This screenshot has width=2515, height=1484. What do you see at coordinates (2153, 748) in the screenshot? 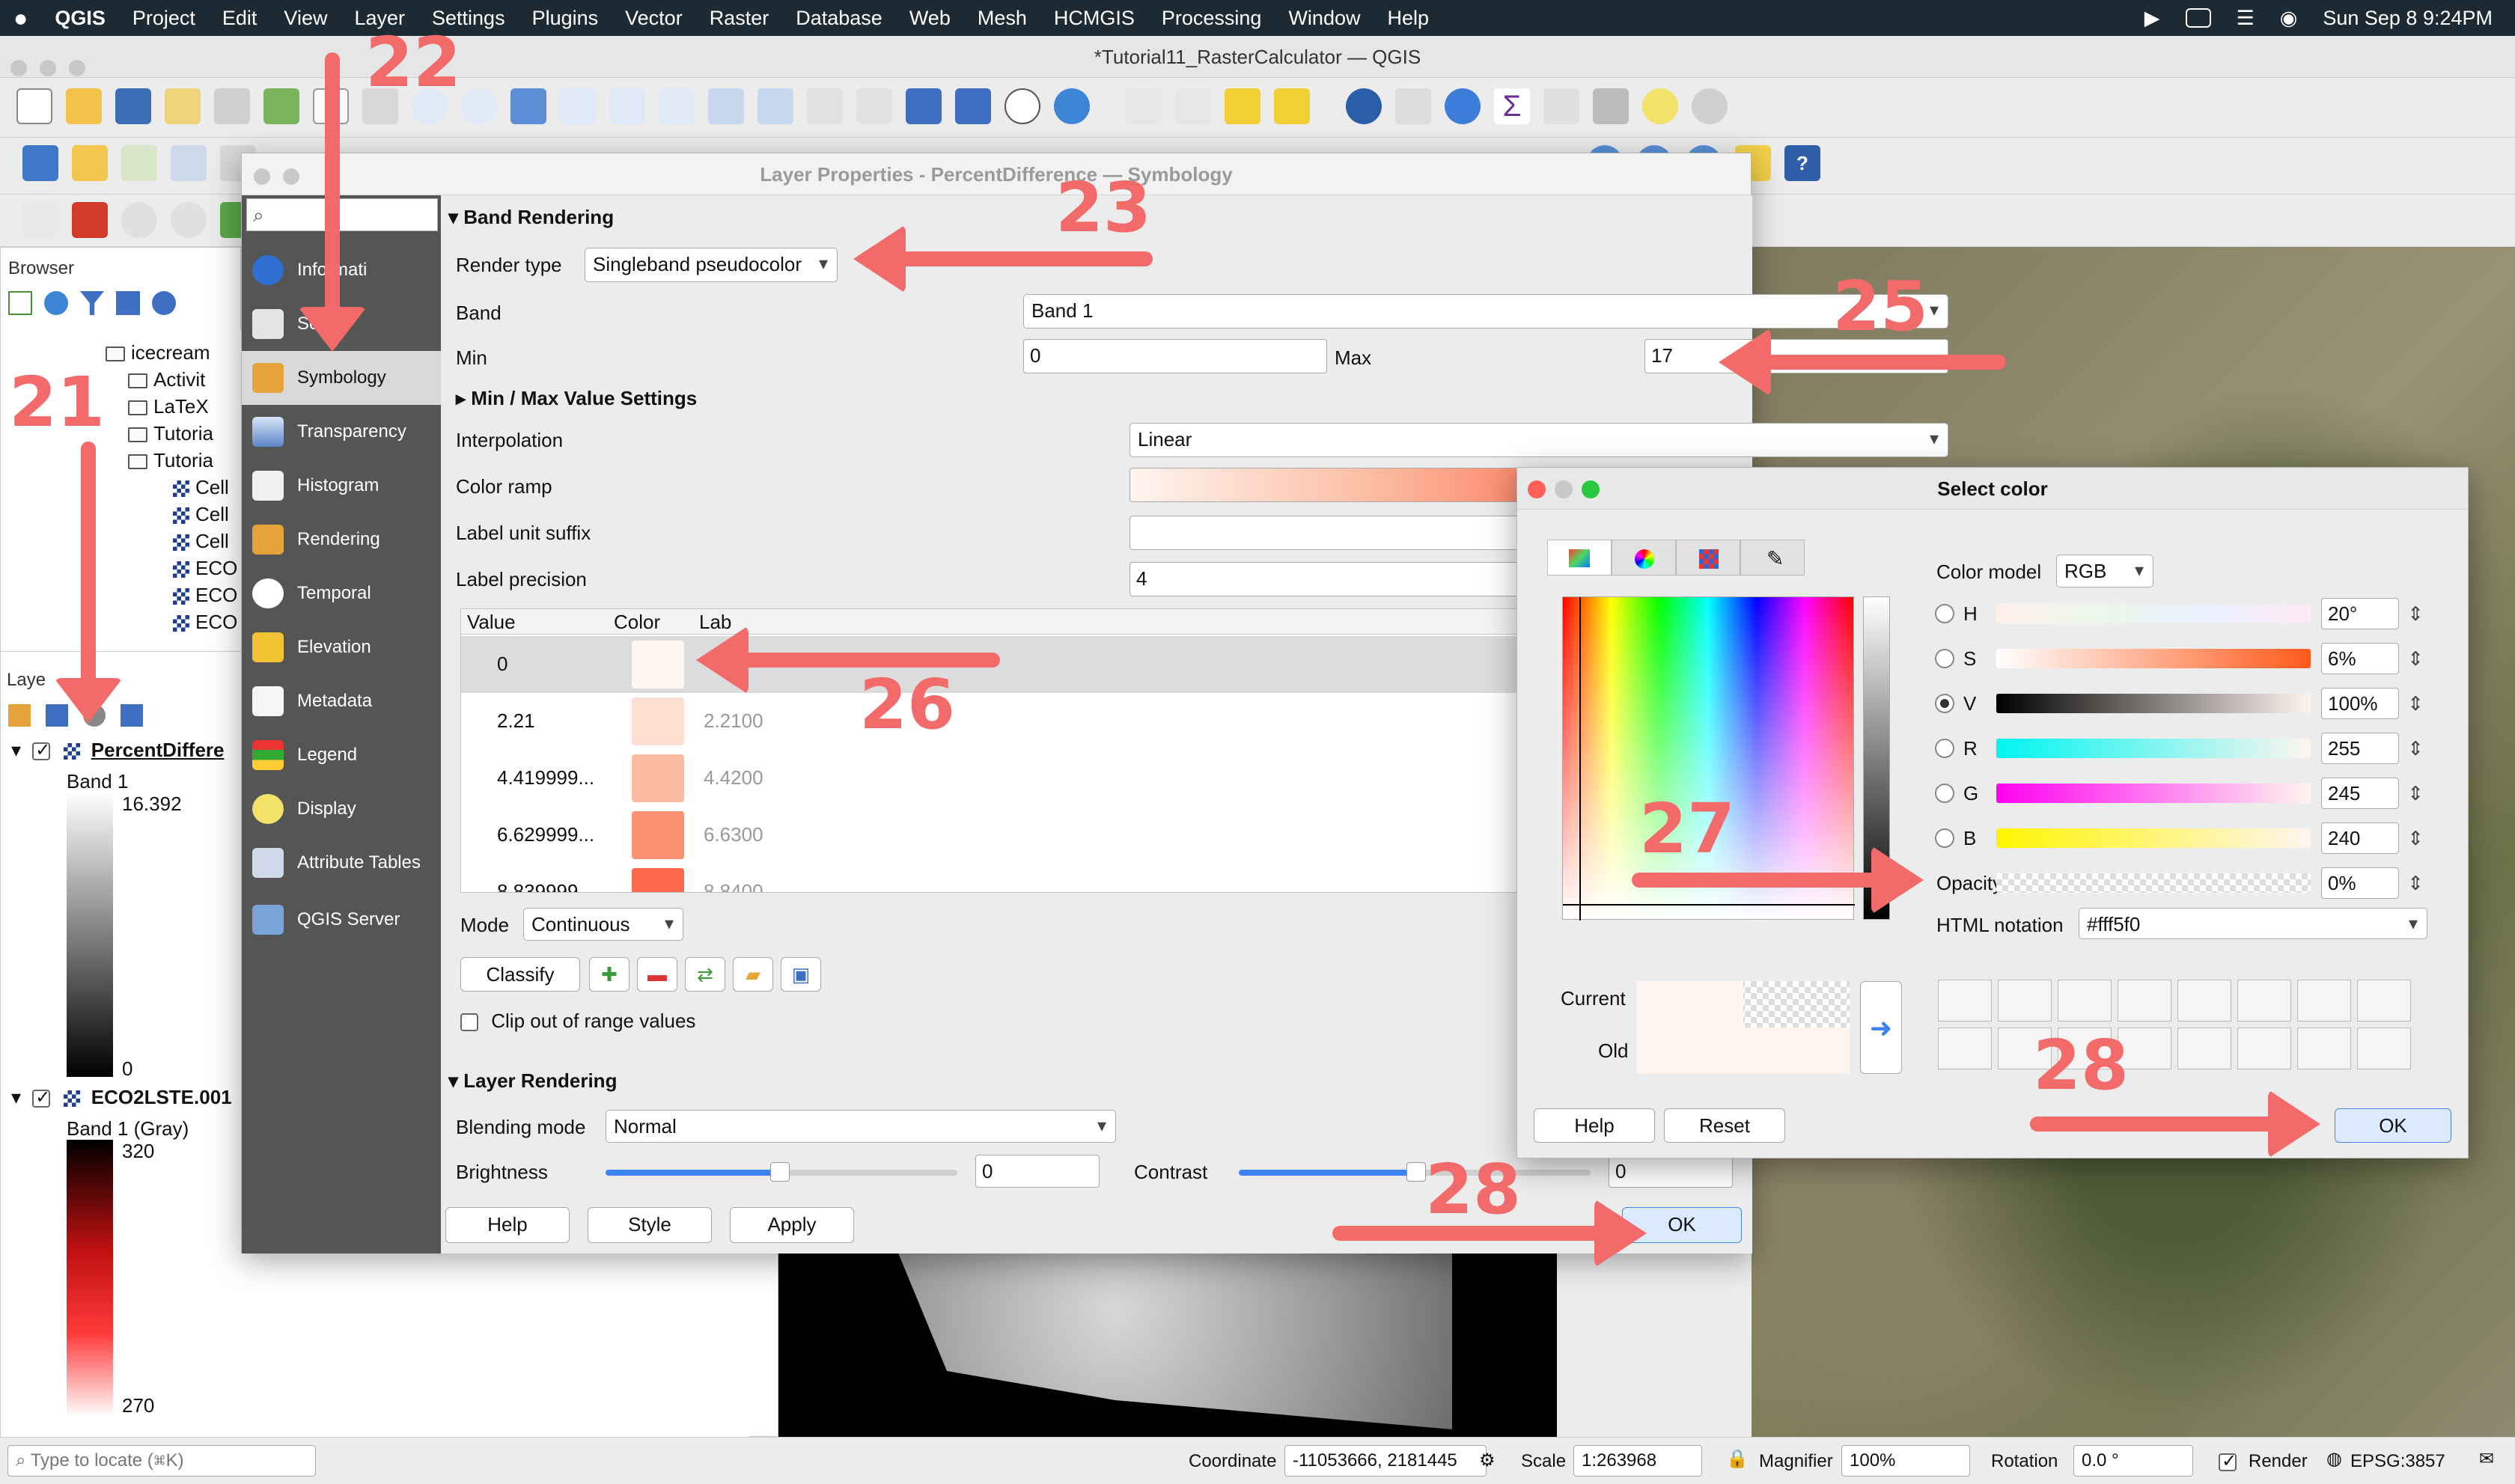
I see `red-slider` at bounding box center [2153, 748].